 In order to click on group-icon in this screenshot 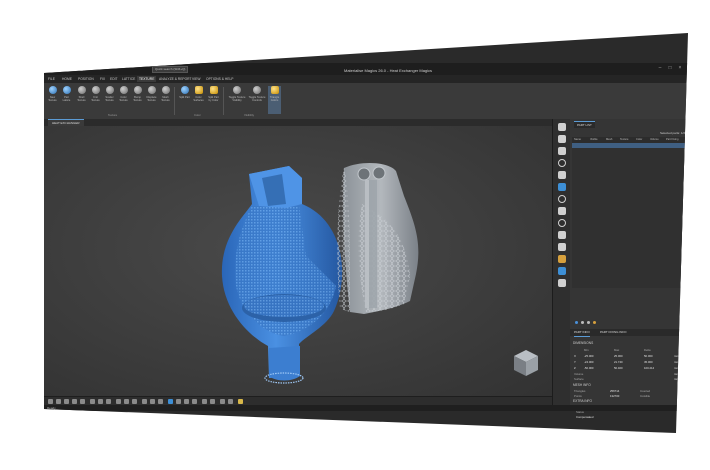, I will do `click(562, 259)`.